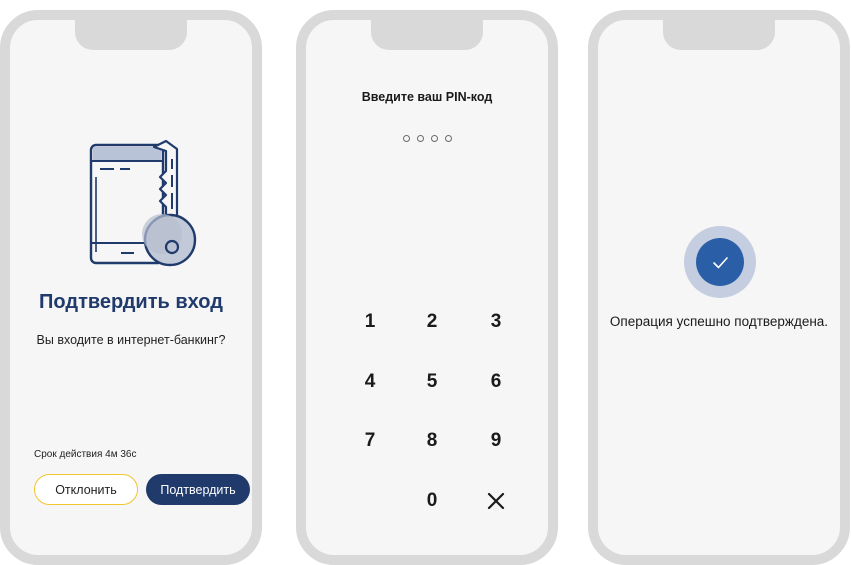  Describe the element at coordinates (370, 382) in the screenshot. I see `key-4: 4` at that location.